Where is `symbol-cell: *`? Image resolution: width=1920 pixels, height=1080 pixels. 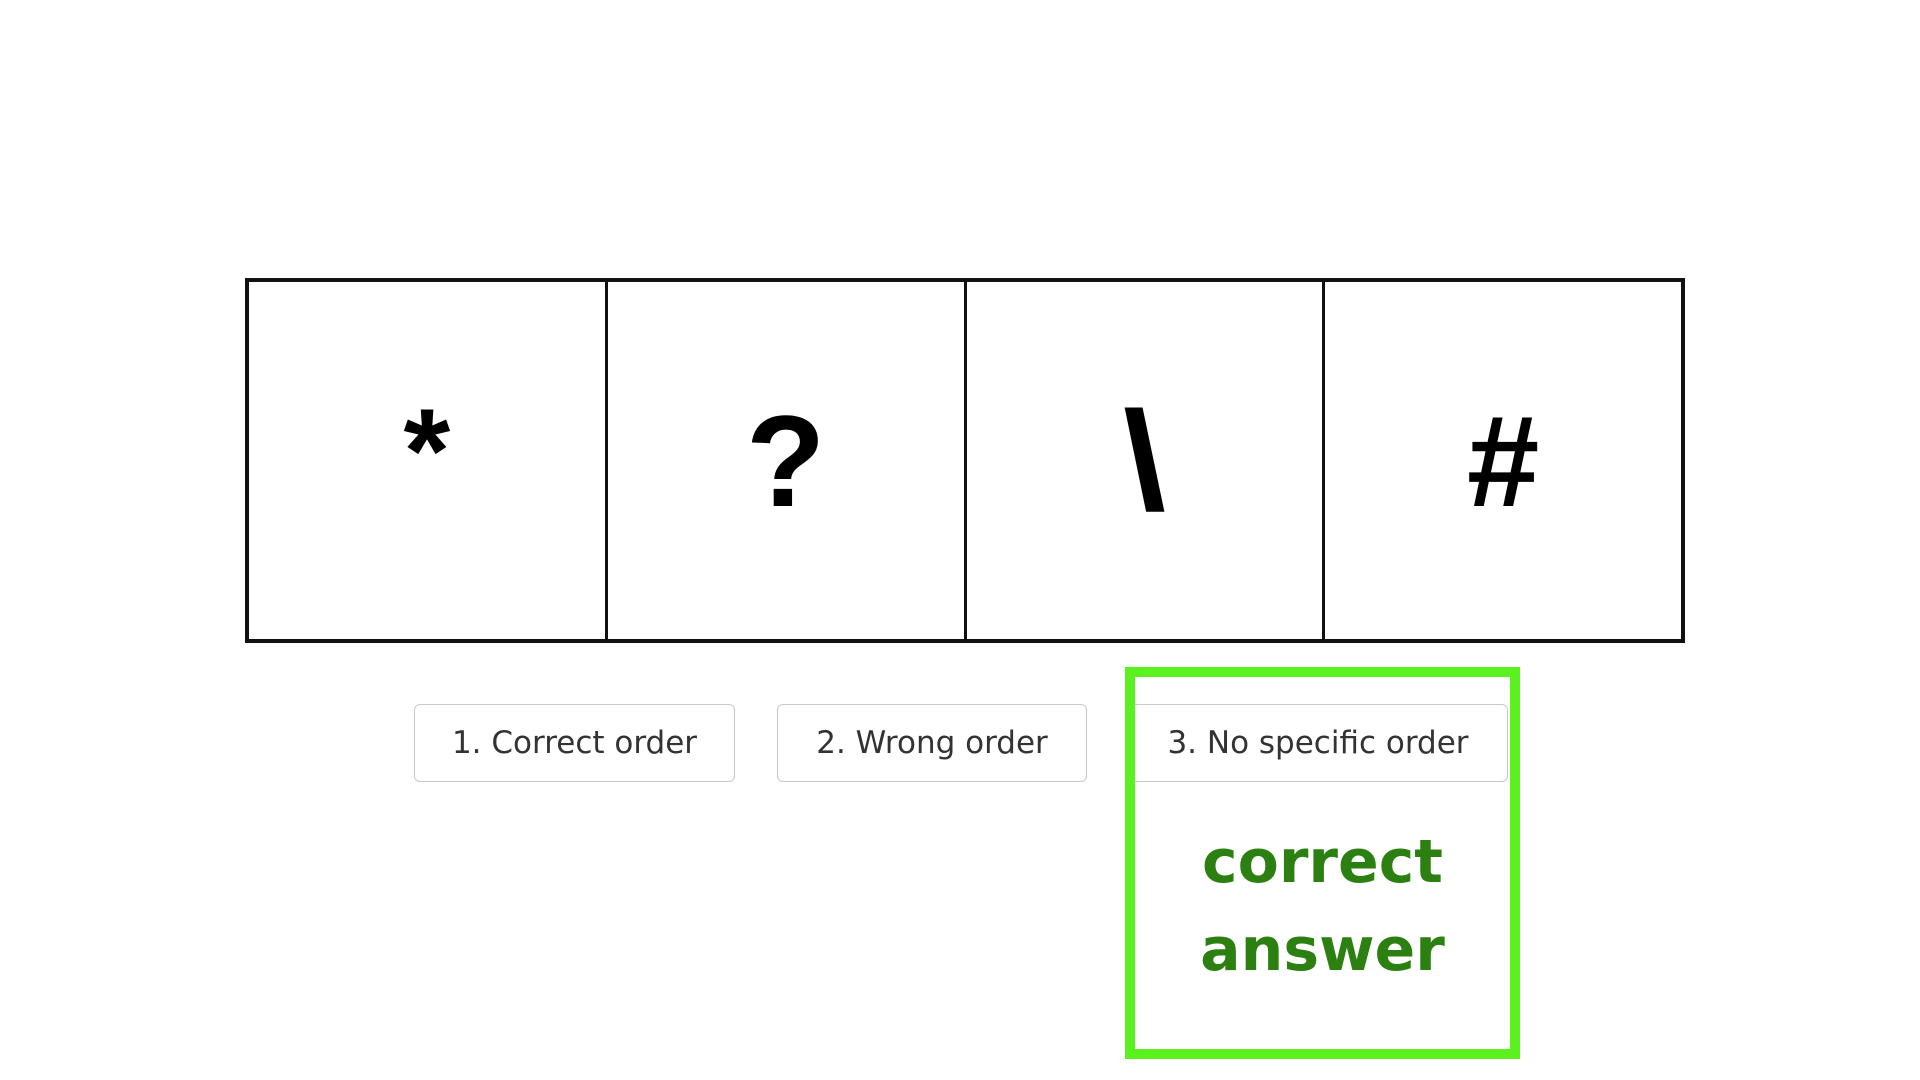 symbol-cell: * is located at coordinates (428, 460).